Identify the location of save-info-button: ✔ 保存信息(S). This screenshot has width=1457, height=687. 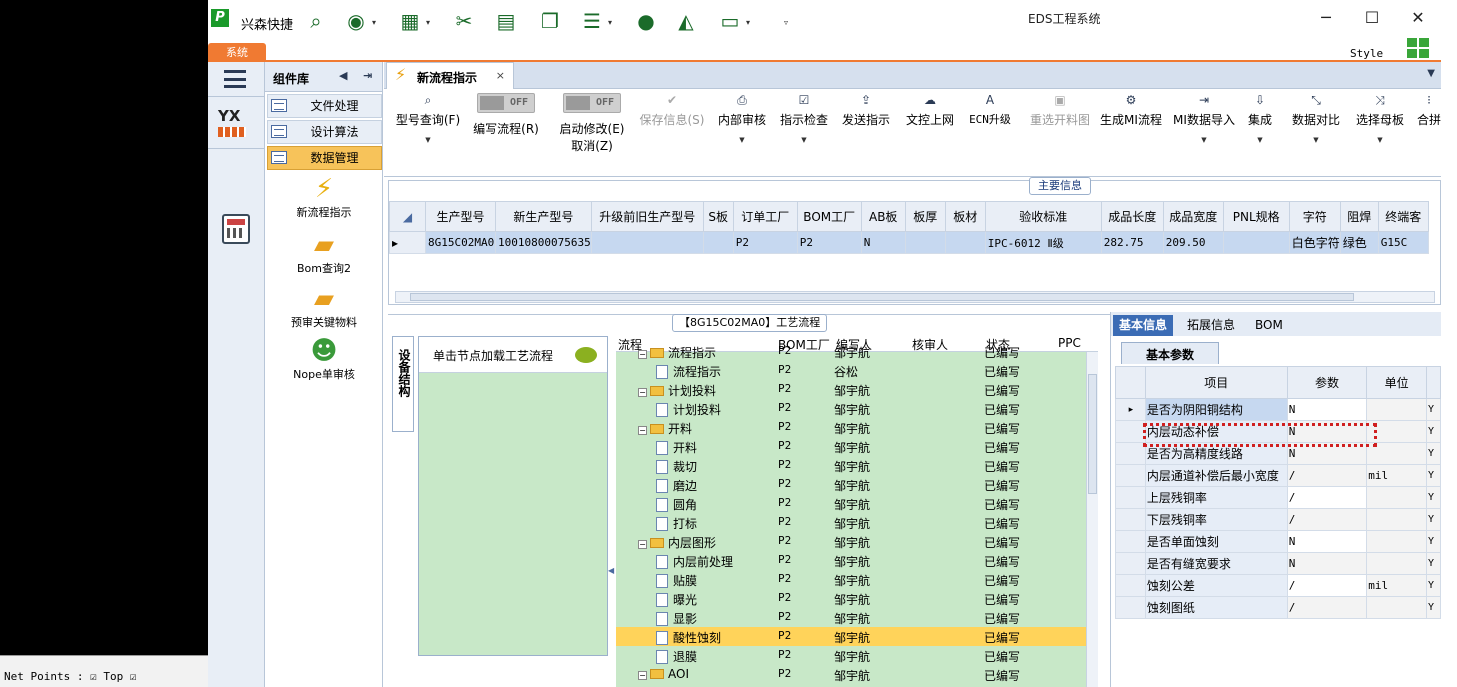
(672, 131).